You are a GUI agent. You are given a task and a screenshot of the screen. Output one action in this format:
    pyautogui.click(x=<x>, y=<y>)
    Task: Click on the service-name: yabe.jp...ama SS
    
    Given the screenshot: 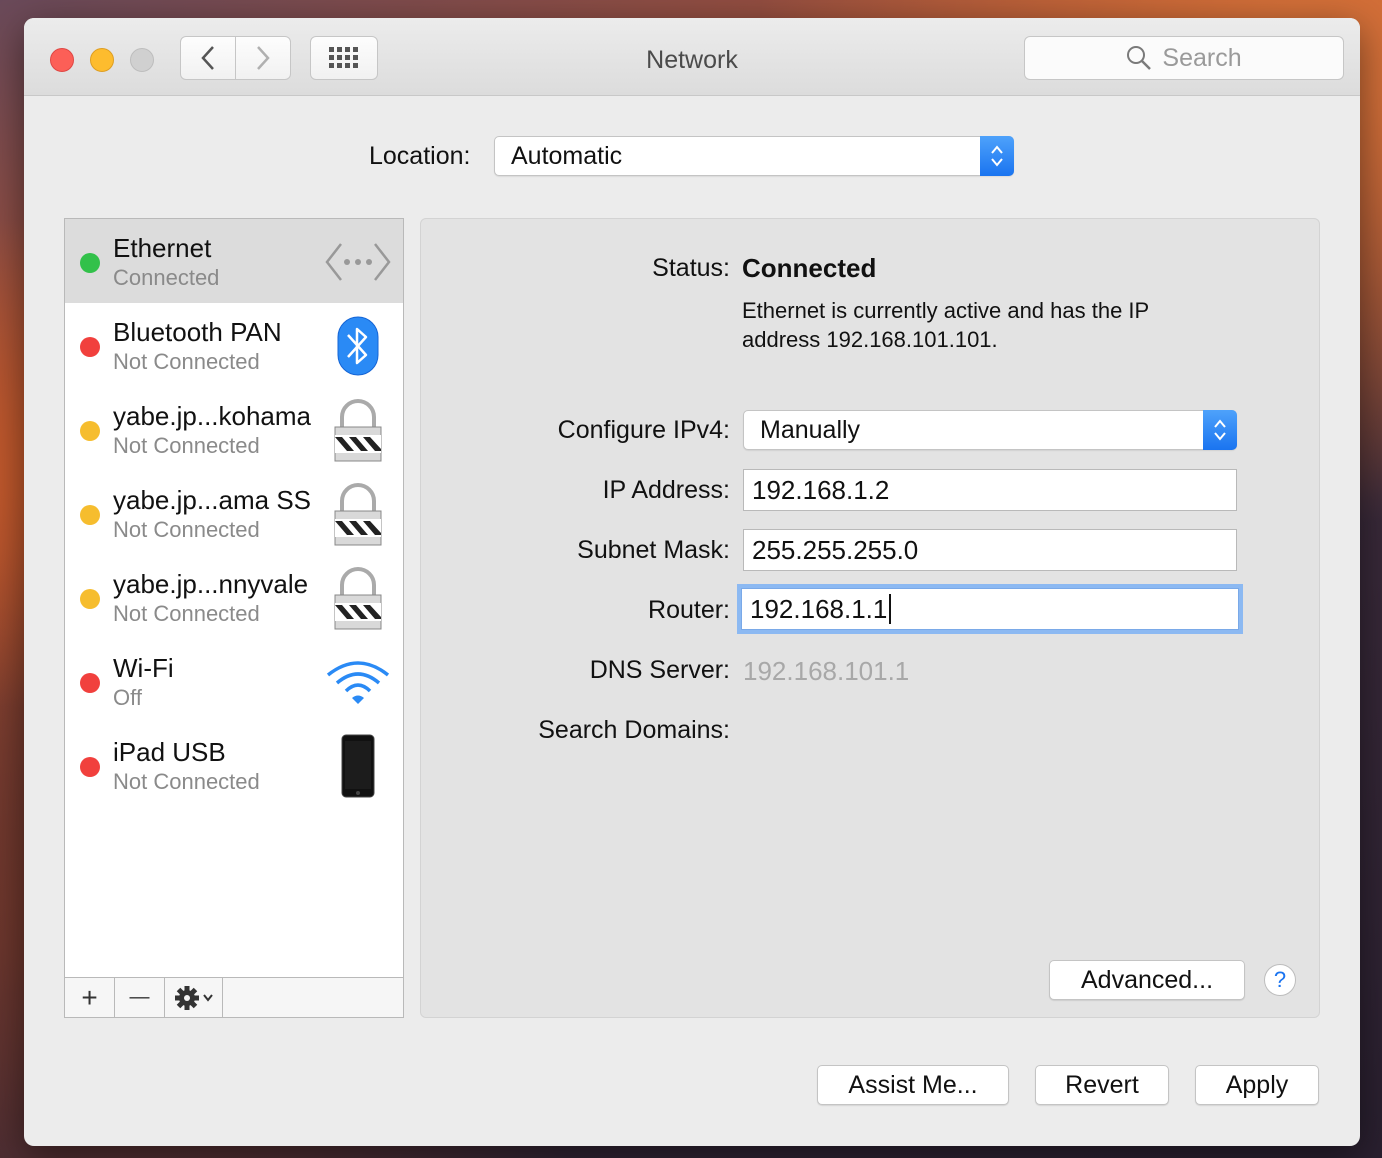 What is the action you would take?
    pyautogui.click(x=212, y=500)
    